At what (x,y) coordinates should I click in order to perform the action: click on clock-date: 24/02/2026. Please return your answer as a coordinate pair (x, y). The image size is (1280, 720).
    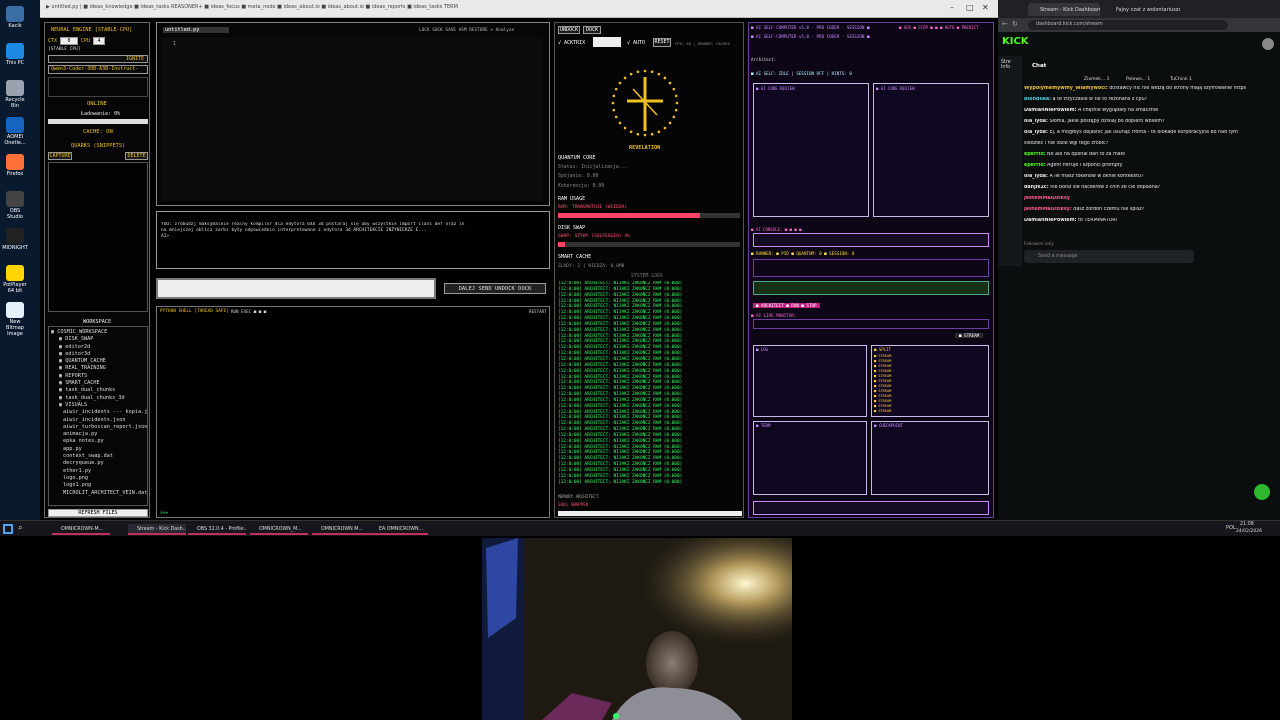
    Looking at the image, I should click on (1249, 531).